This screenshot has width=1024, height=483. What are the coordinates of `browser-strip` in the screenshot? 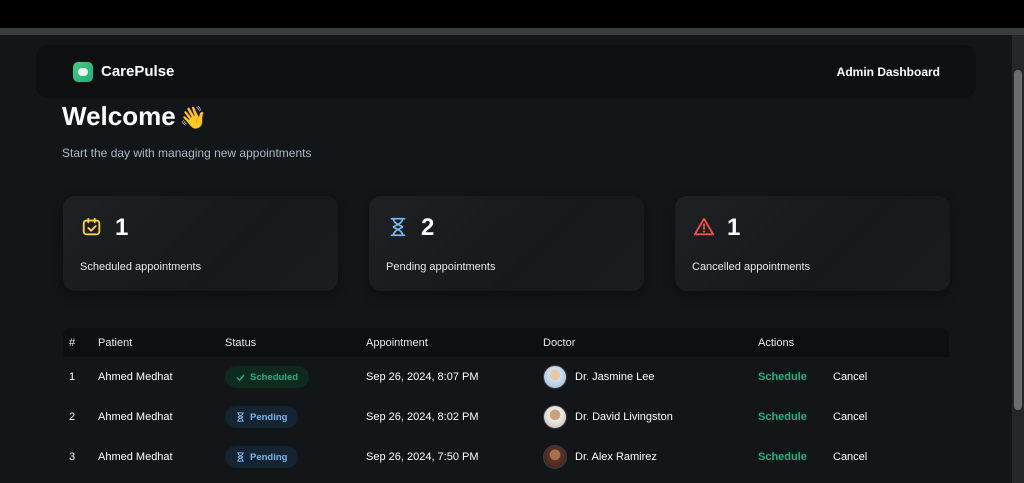 It's located at (512, 31).